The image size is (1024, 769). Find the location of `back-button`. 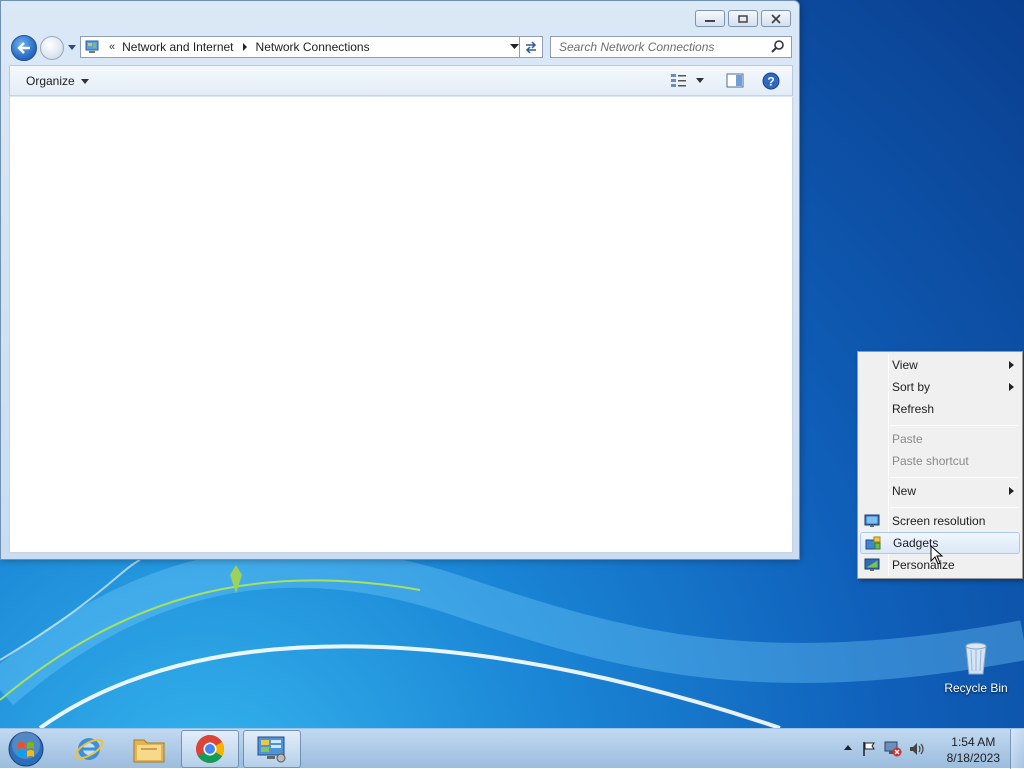

back-button is located at coordinates (24, 48).